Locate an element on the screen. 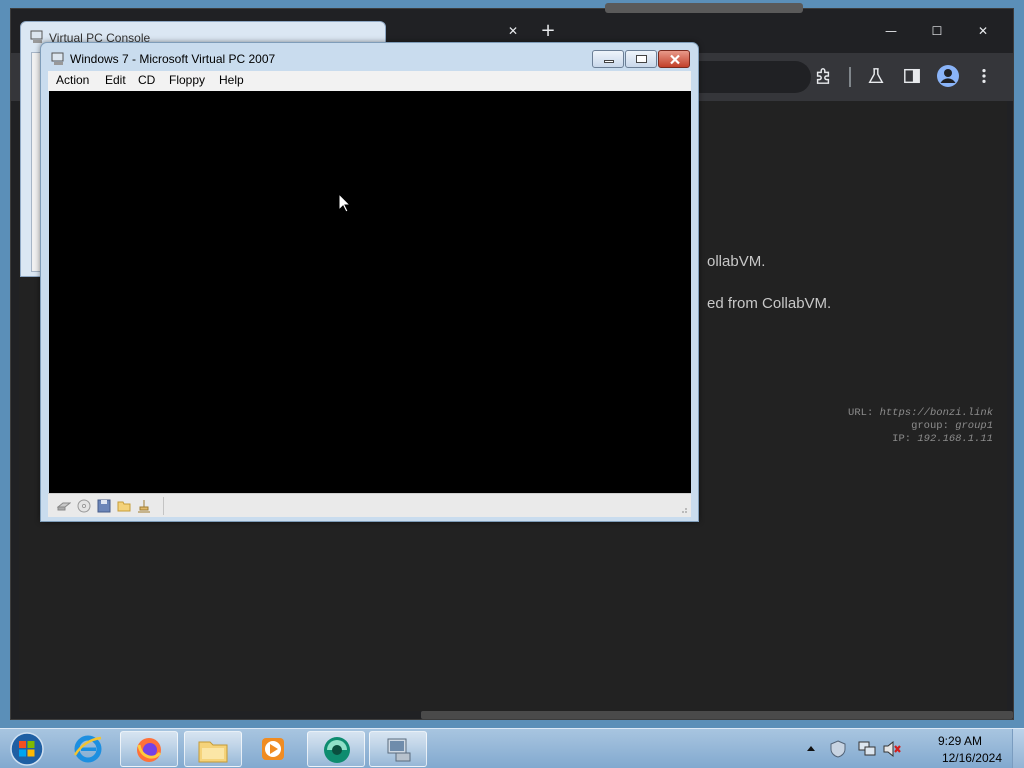 This screenshot has width=1024, height=768. taskbar-file-explorer is located at coordinates (213, 749).